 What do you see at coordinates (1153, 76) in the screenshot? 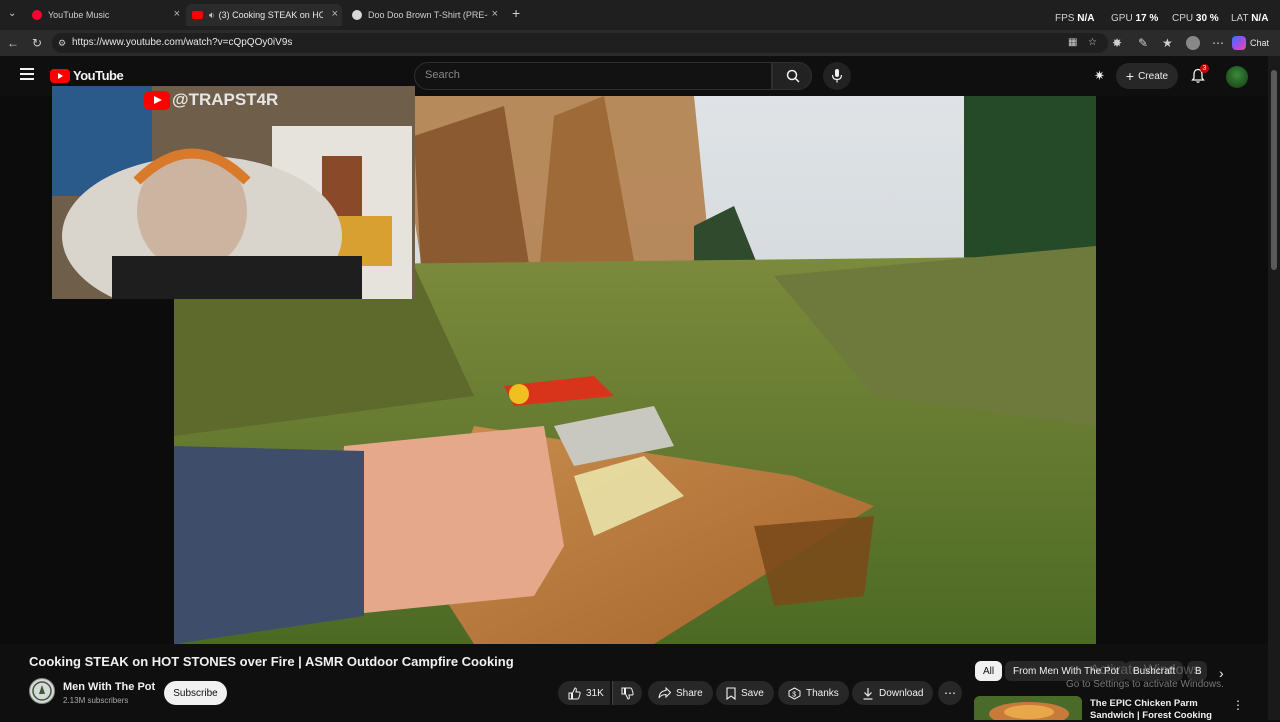
I see `create-label: Create` at bounding box center [1153, 76].